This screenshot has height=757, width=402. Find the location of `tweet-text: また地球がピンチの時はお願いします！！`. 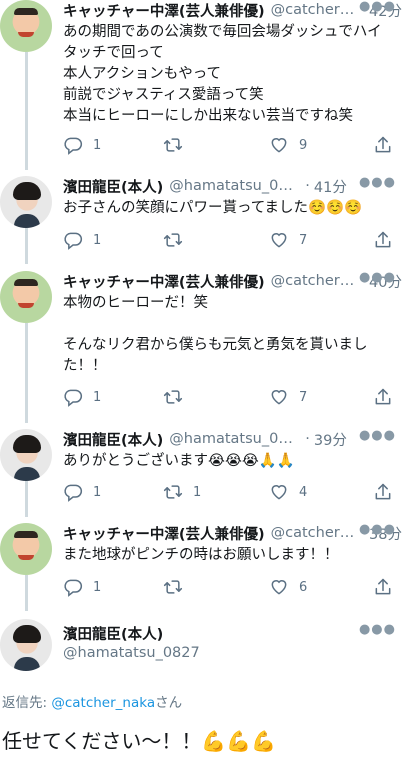

tweet-text: また地球がピンチの時はお願いします！！ is located at coordinates (201, 555).